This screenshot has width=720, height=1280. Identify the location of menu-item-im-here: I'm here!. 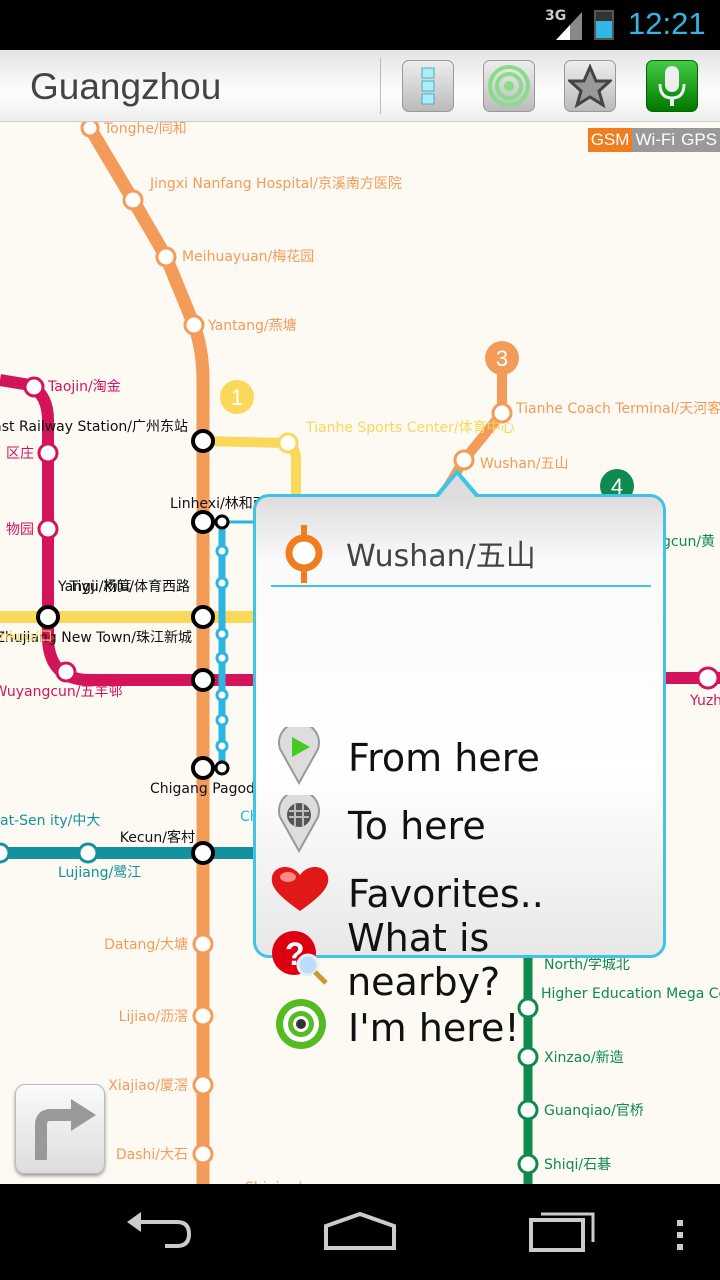
(464, 1028).